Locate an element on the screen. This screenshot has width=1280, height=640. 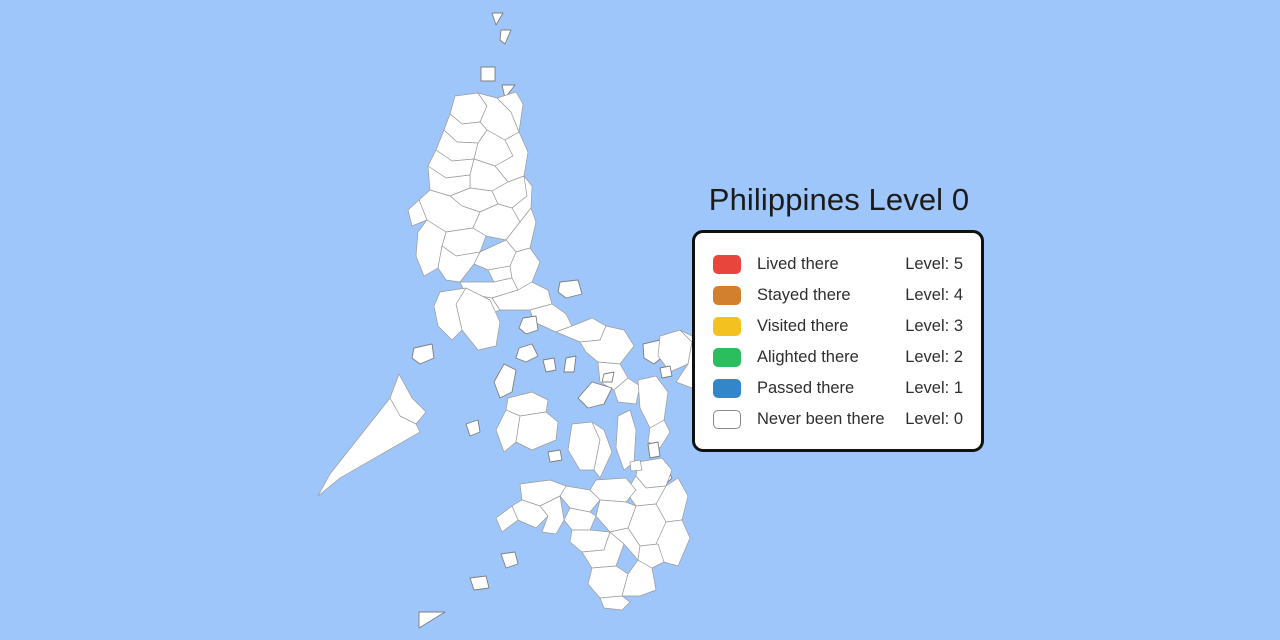
legend-row-stayed-there: Stayed there Level: 4 is located at coordinates (838, 295).